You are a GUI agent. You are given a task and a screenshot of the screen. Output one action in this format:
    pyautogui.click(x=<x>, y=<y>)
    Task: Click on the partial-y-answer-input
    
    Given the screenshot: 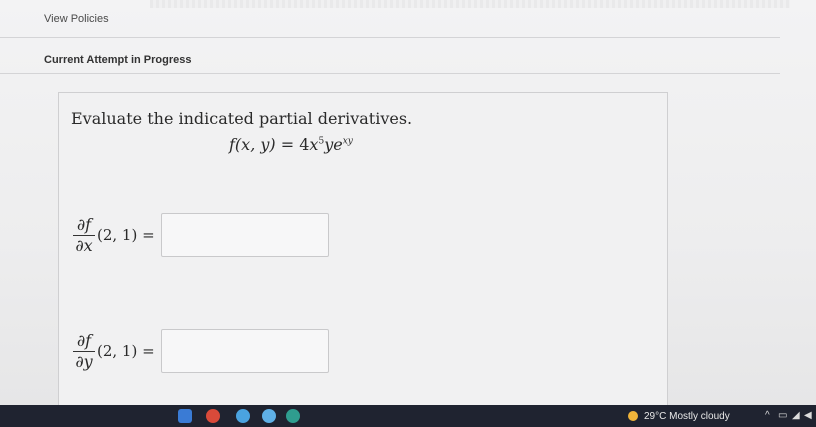 What is the action you would take?
    pyautogui.click(x=244, y=351)
    